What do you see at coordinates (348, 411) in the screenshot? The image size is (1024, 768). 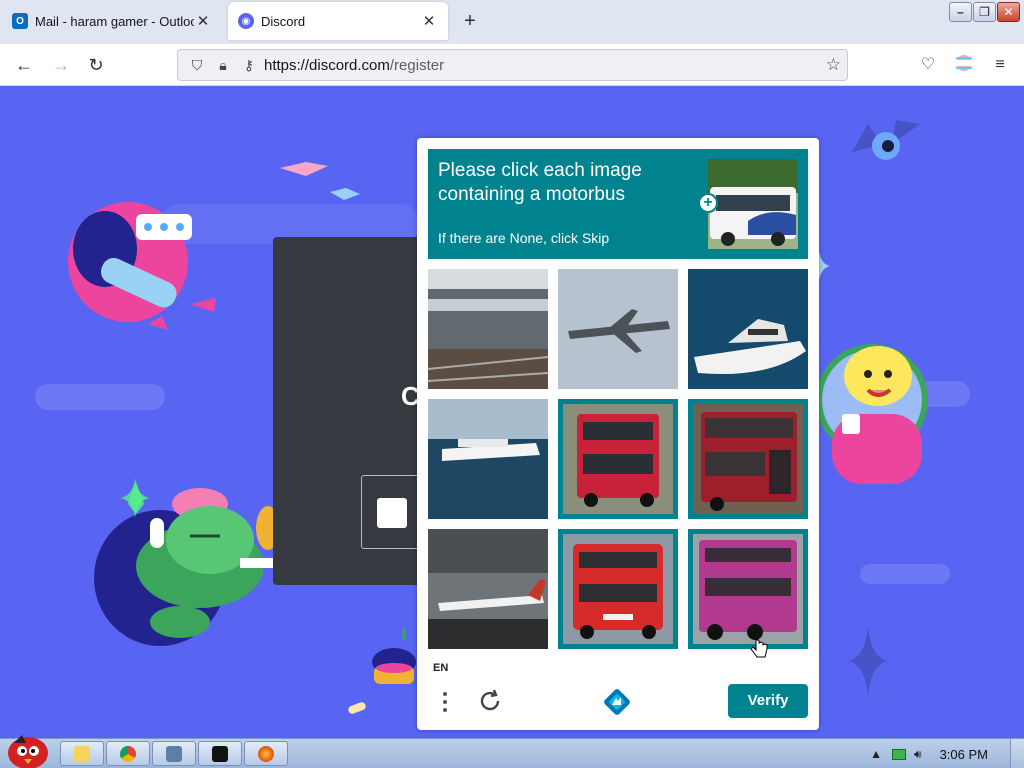 I see `register-form-panel: C` at bounding box center [348, 411].